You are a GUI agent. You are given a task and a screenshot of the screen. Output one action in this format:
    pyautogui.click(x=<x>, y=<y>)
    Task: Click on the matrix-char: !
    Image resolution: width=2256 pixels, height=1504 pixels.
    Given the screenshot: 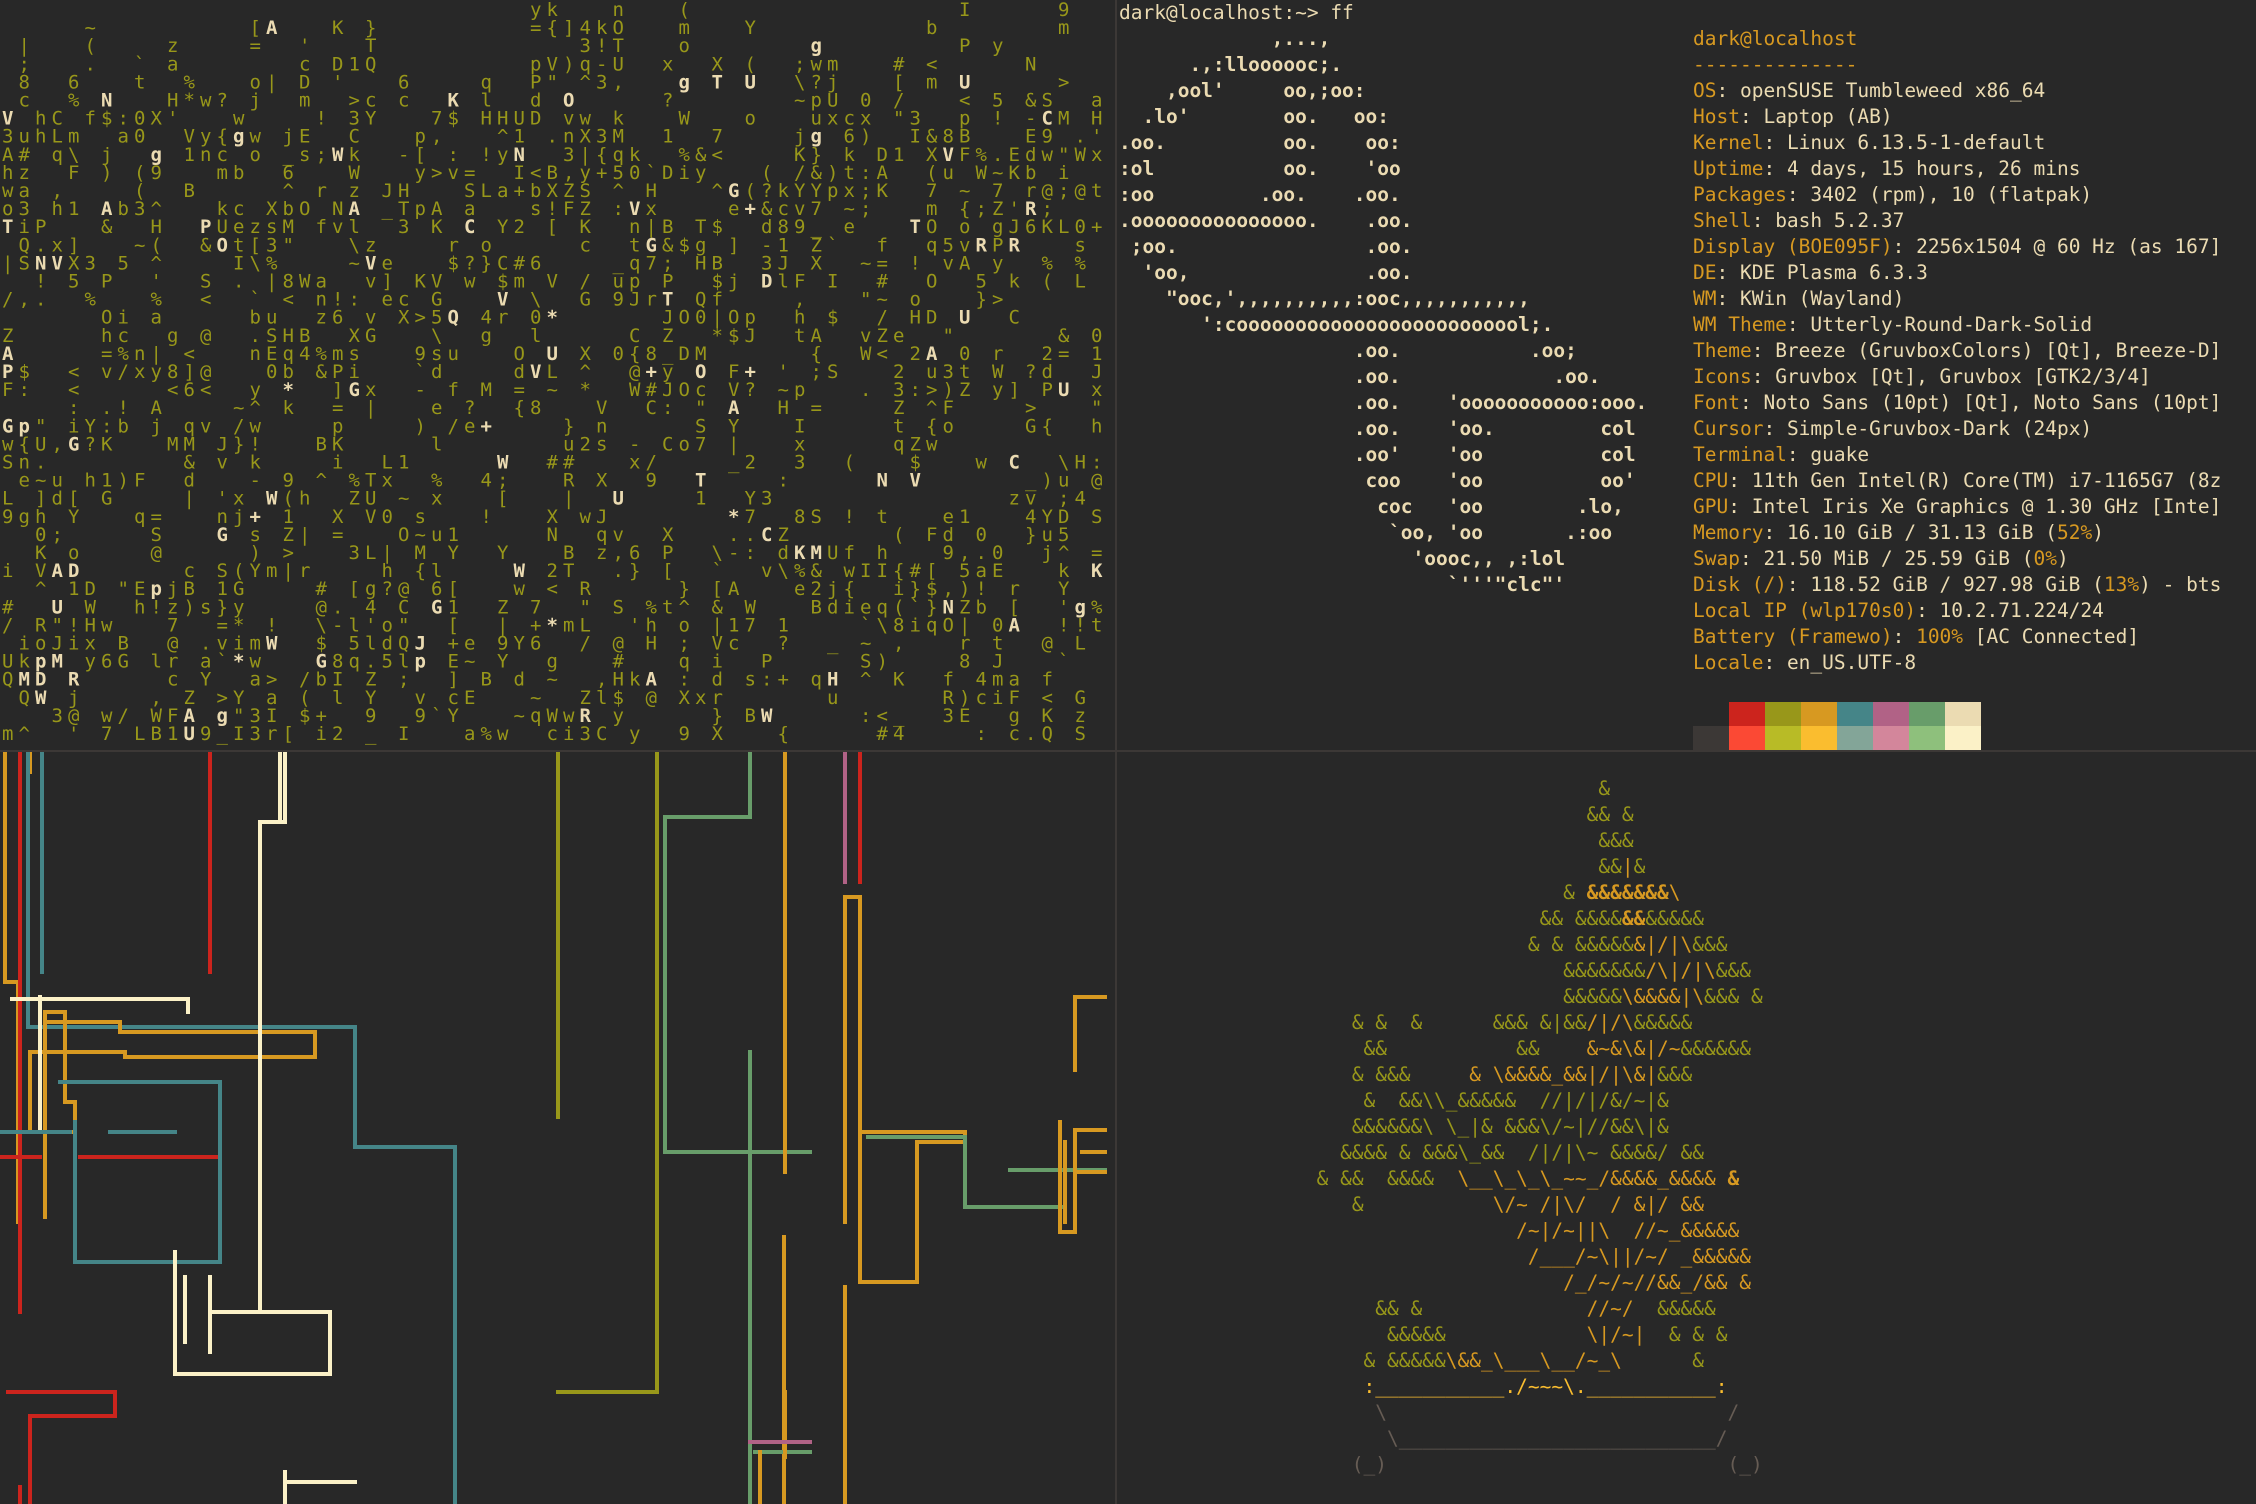 What is the action you would take?
    pyautogui.click(x=486, y=517)
    